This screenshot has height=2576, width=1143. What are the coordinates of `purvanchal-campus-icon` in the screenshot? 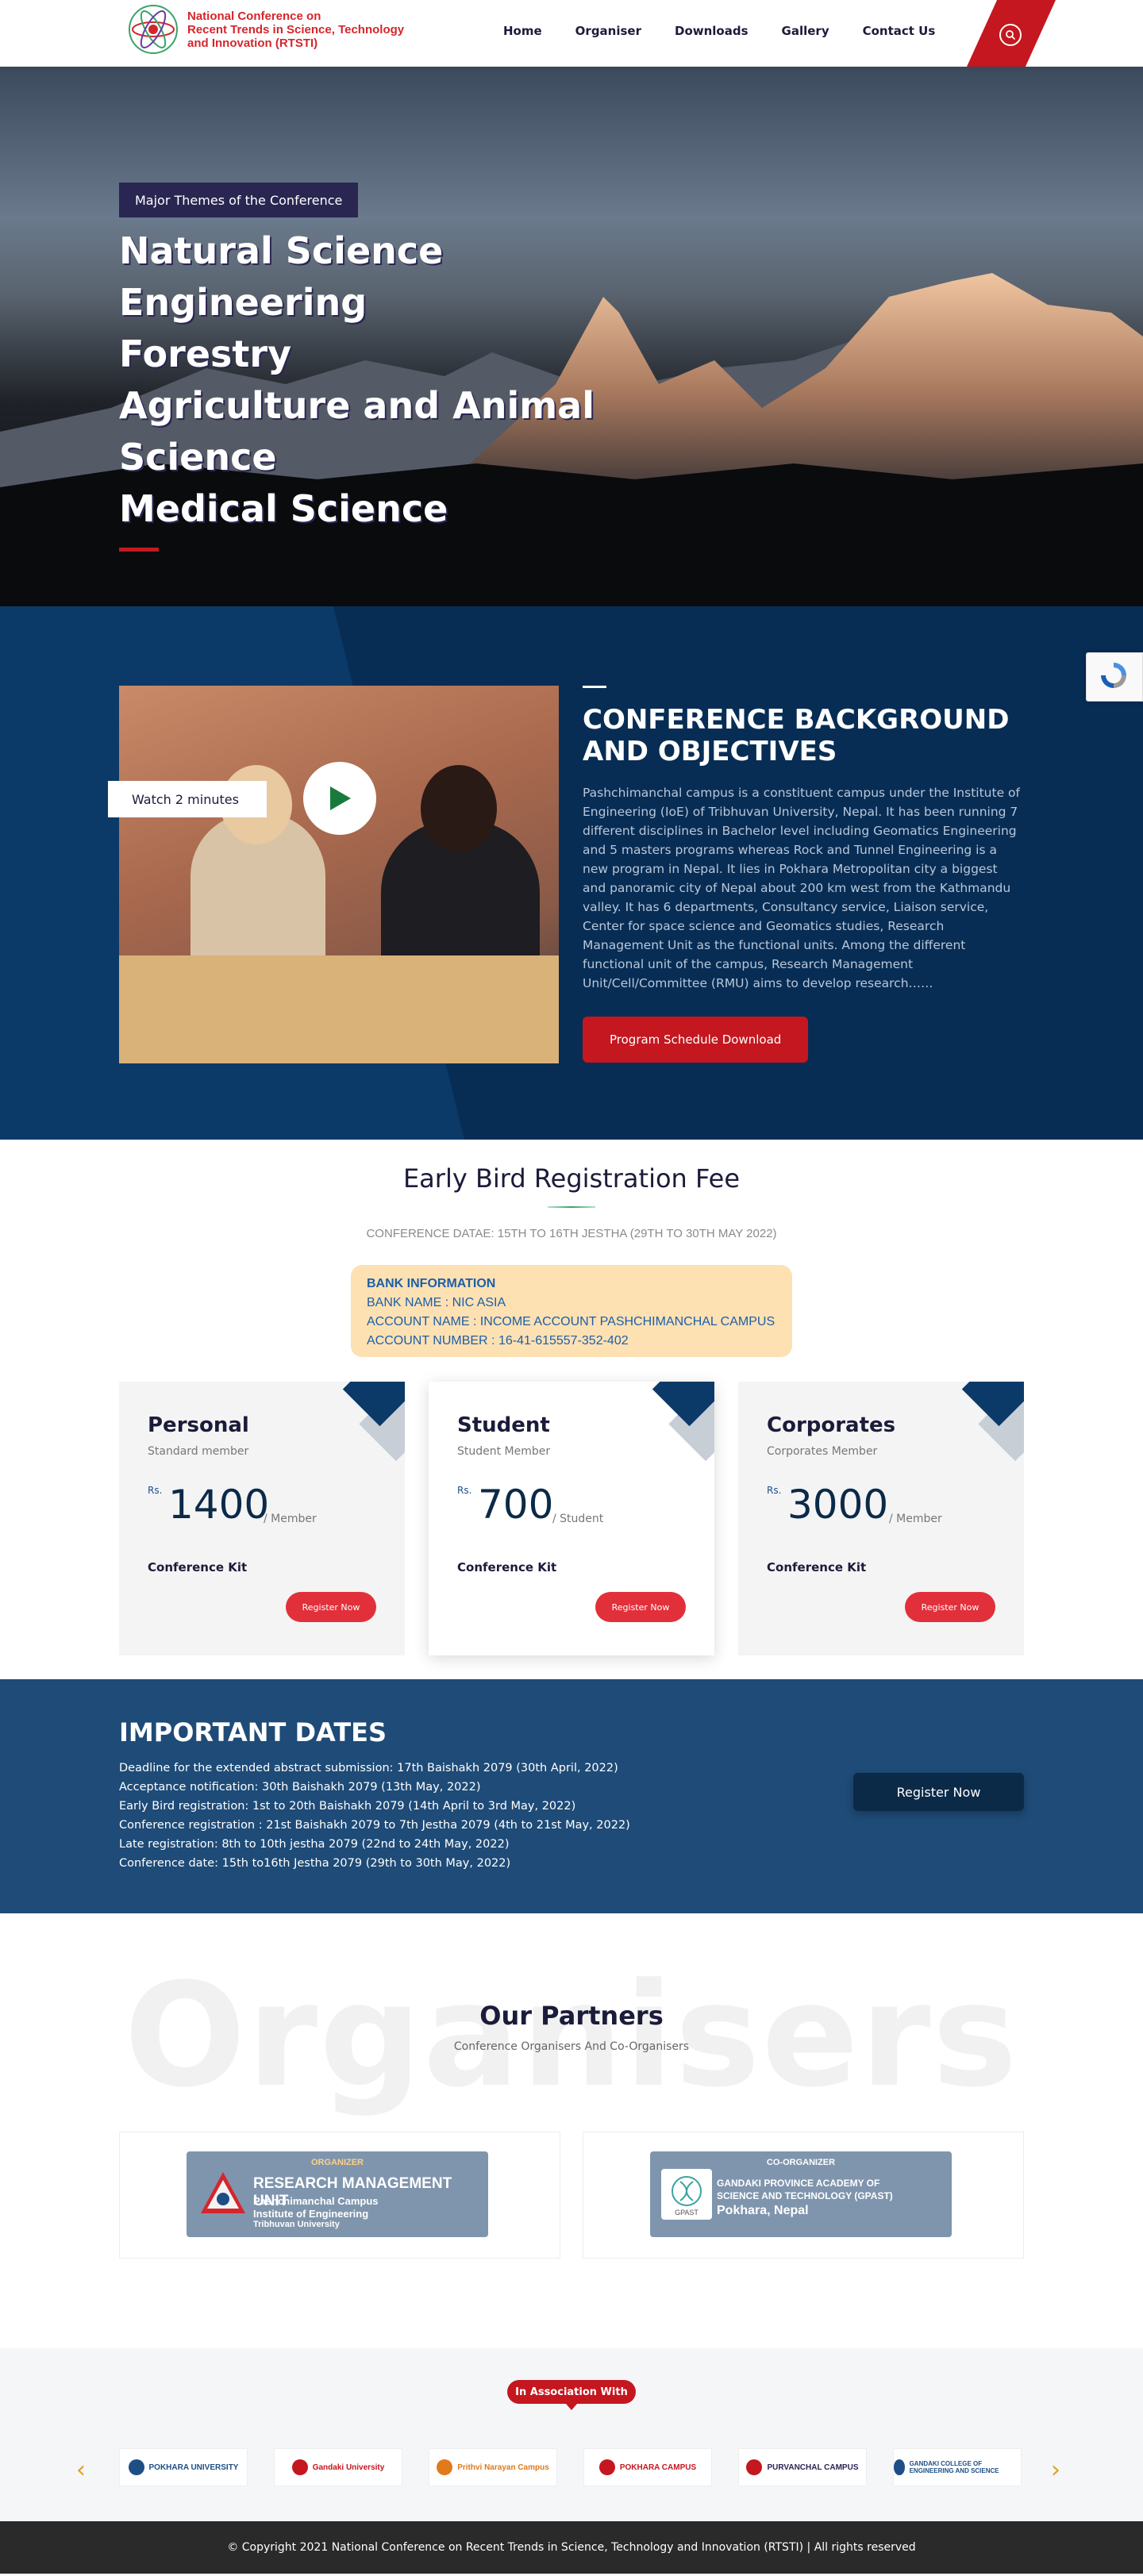 It's located at (754, 2467).